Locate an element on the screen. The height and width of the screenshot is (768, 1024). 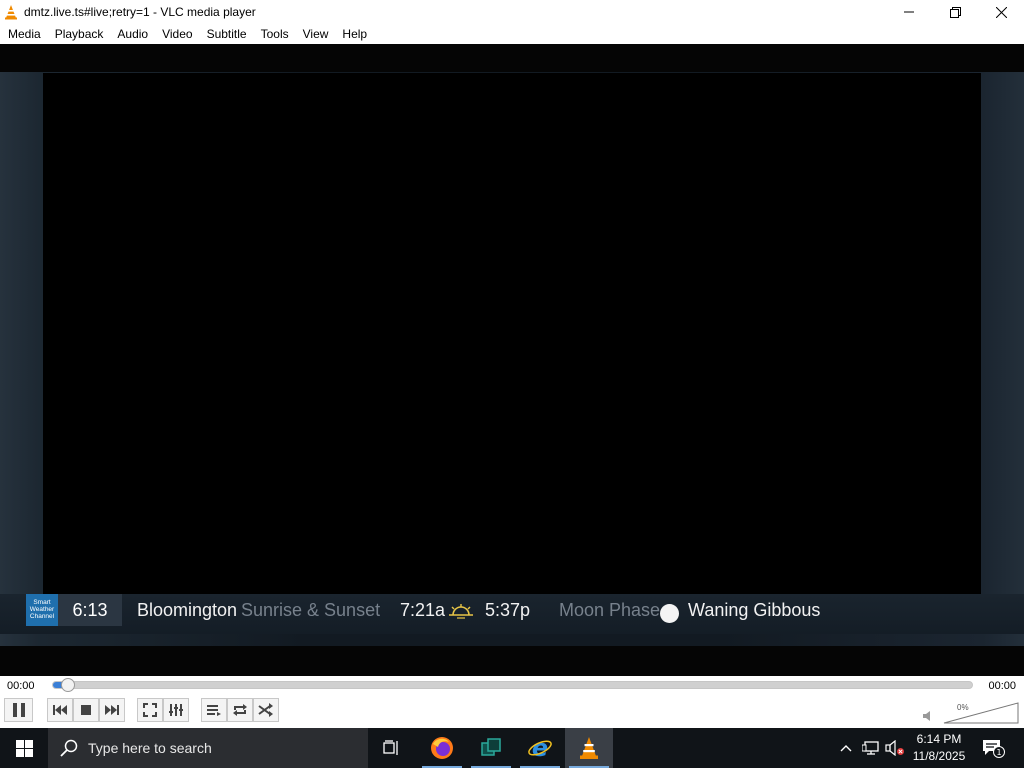
ticker-sunrise-sunset-label: Sunrise & Sunset is located at coordinates (311, 610).